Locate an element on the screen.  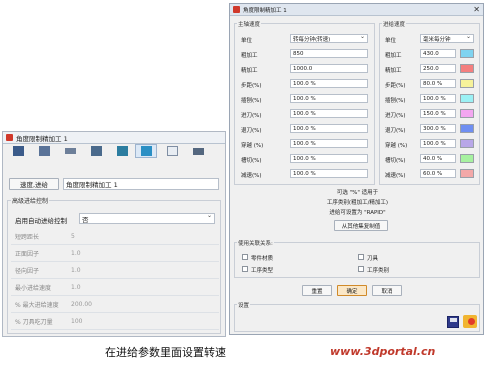
feed-row-label: 进刀(%) is located at coordinates (395, 116).